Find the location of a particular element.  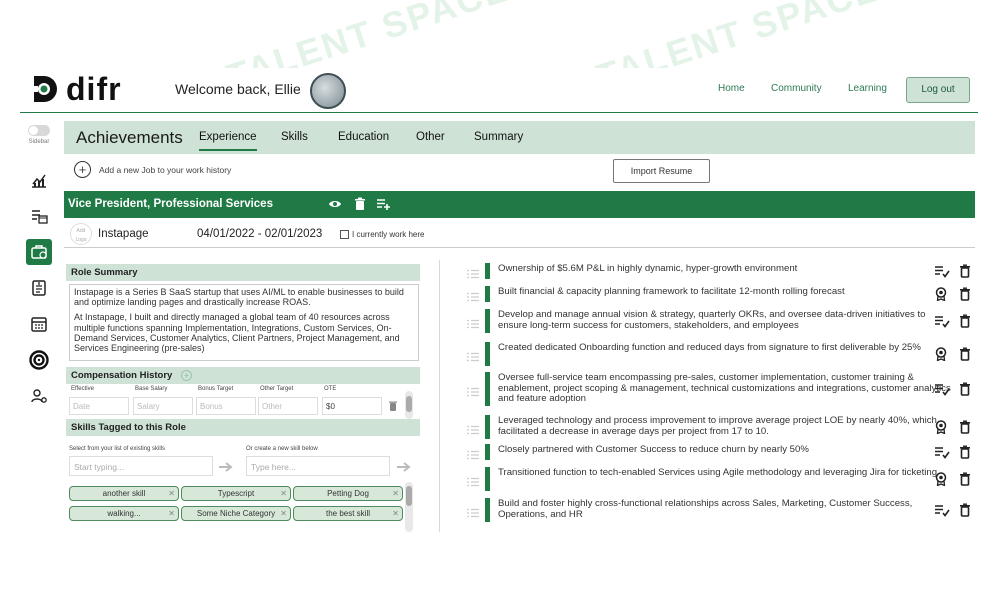

logo: difr is located at coordinates (76, 89).